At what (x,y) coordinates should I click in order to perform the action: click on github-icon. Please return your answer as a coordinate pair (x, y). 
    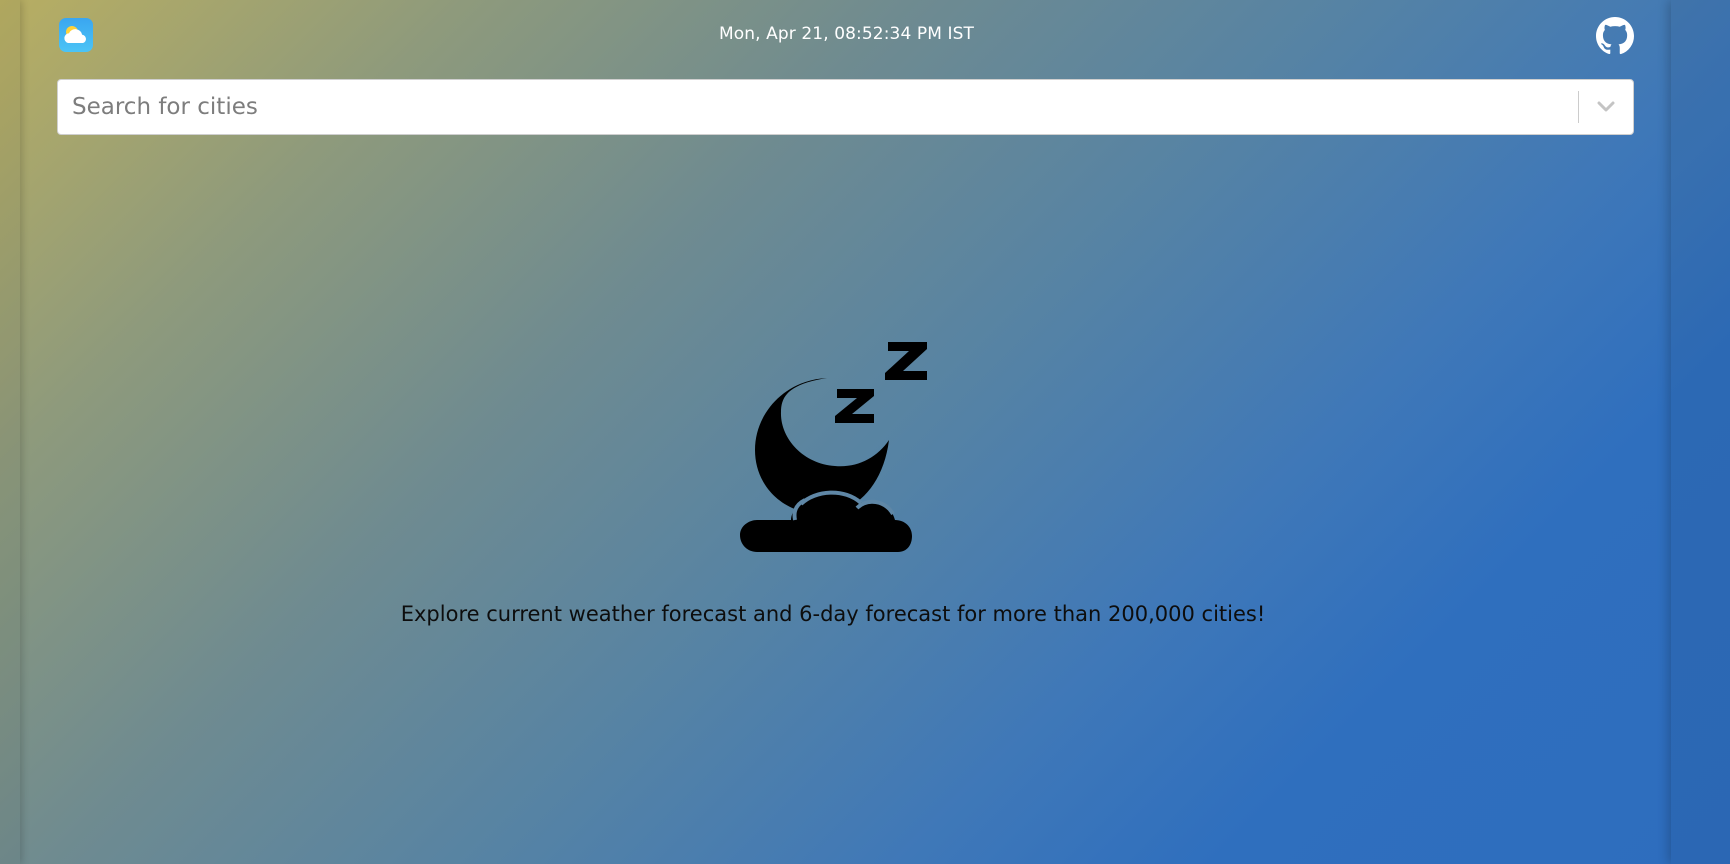
    Looking at the image, I should click on (1615, 36).